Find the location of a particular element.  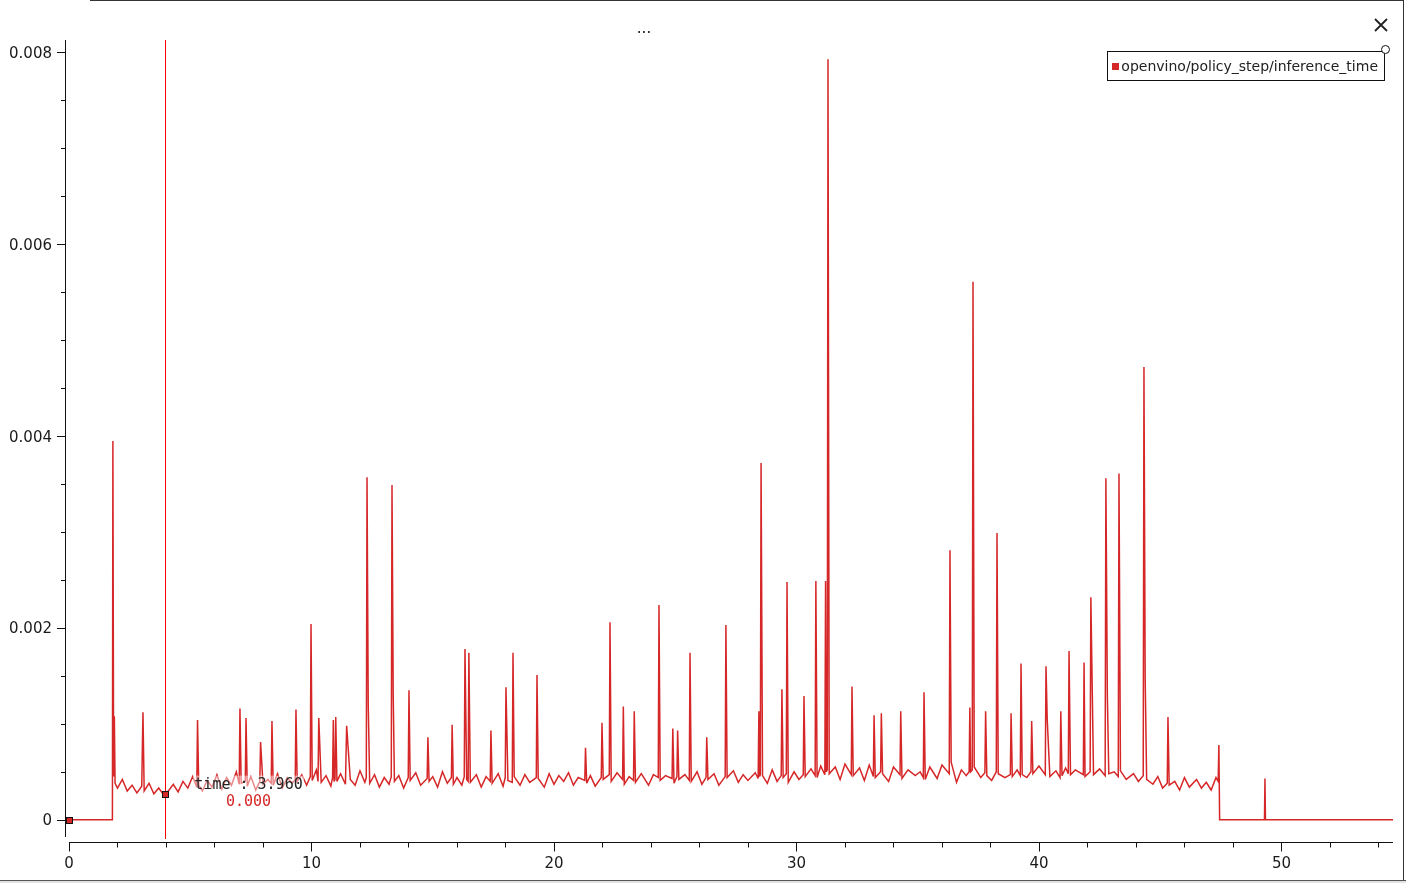

close-icon is located at coordinates (1381, 25).